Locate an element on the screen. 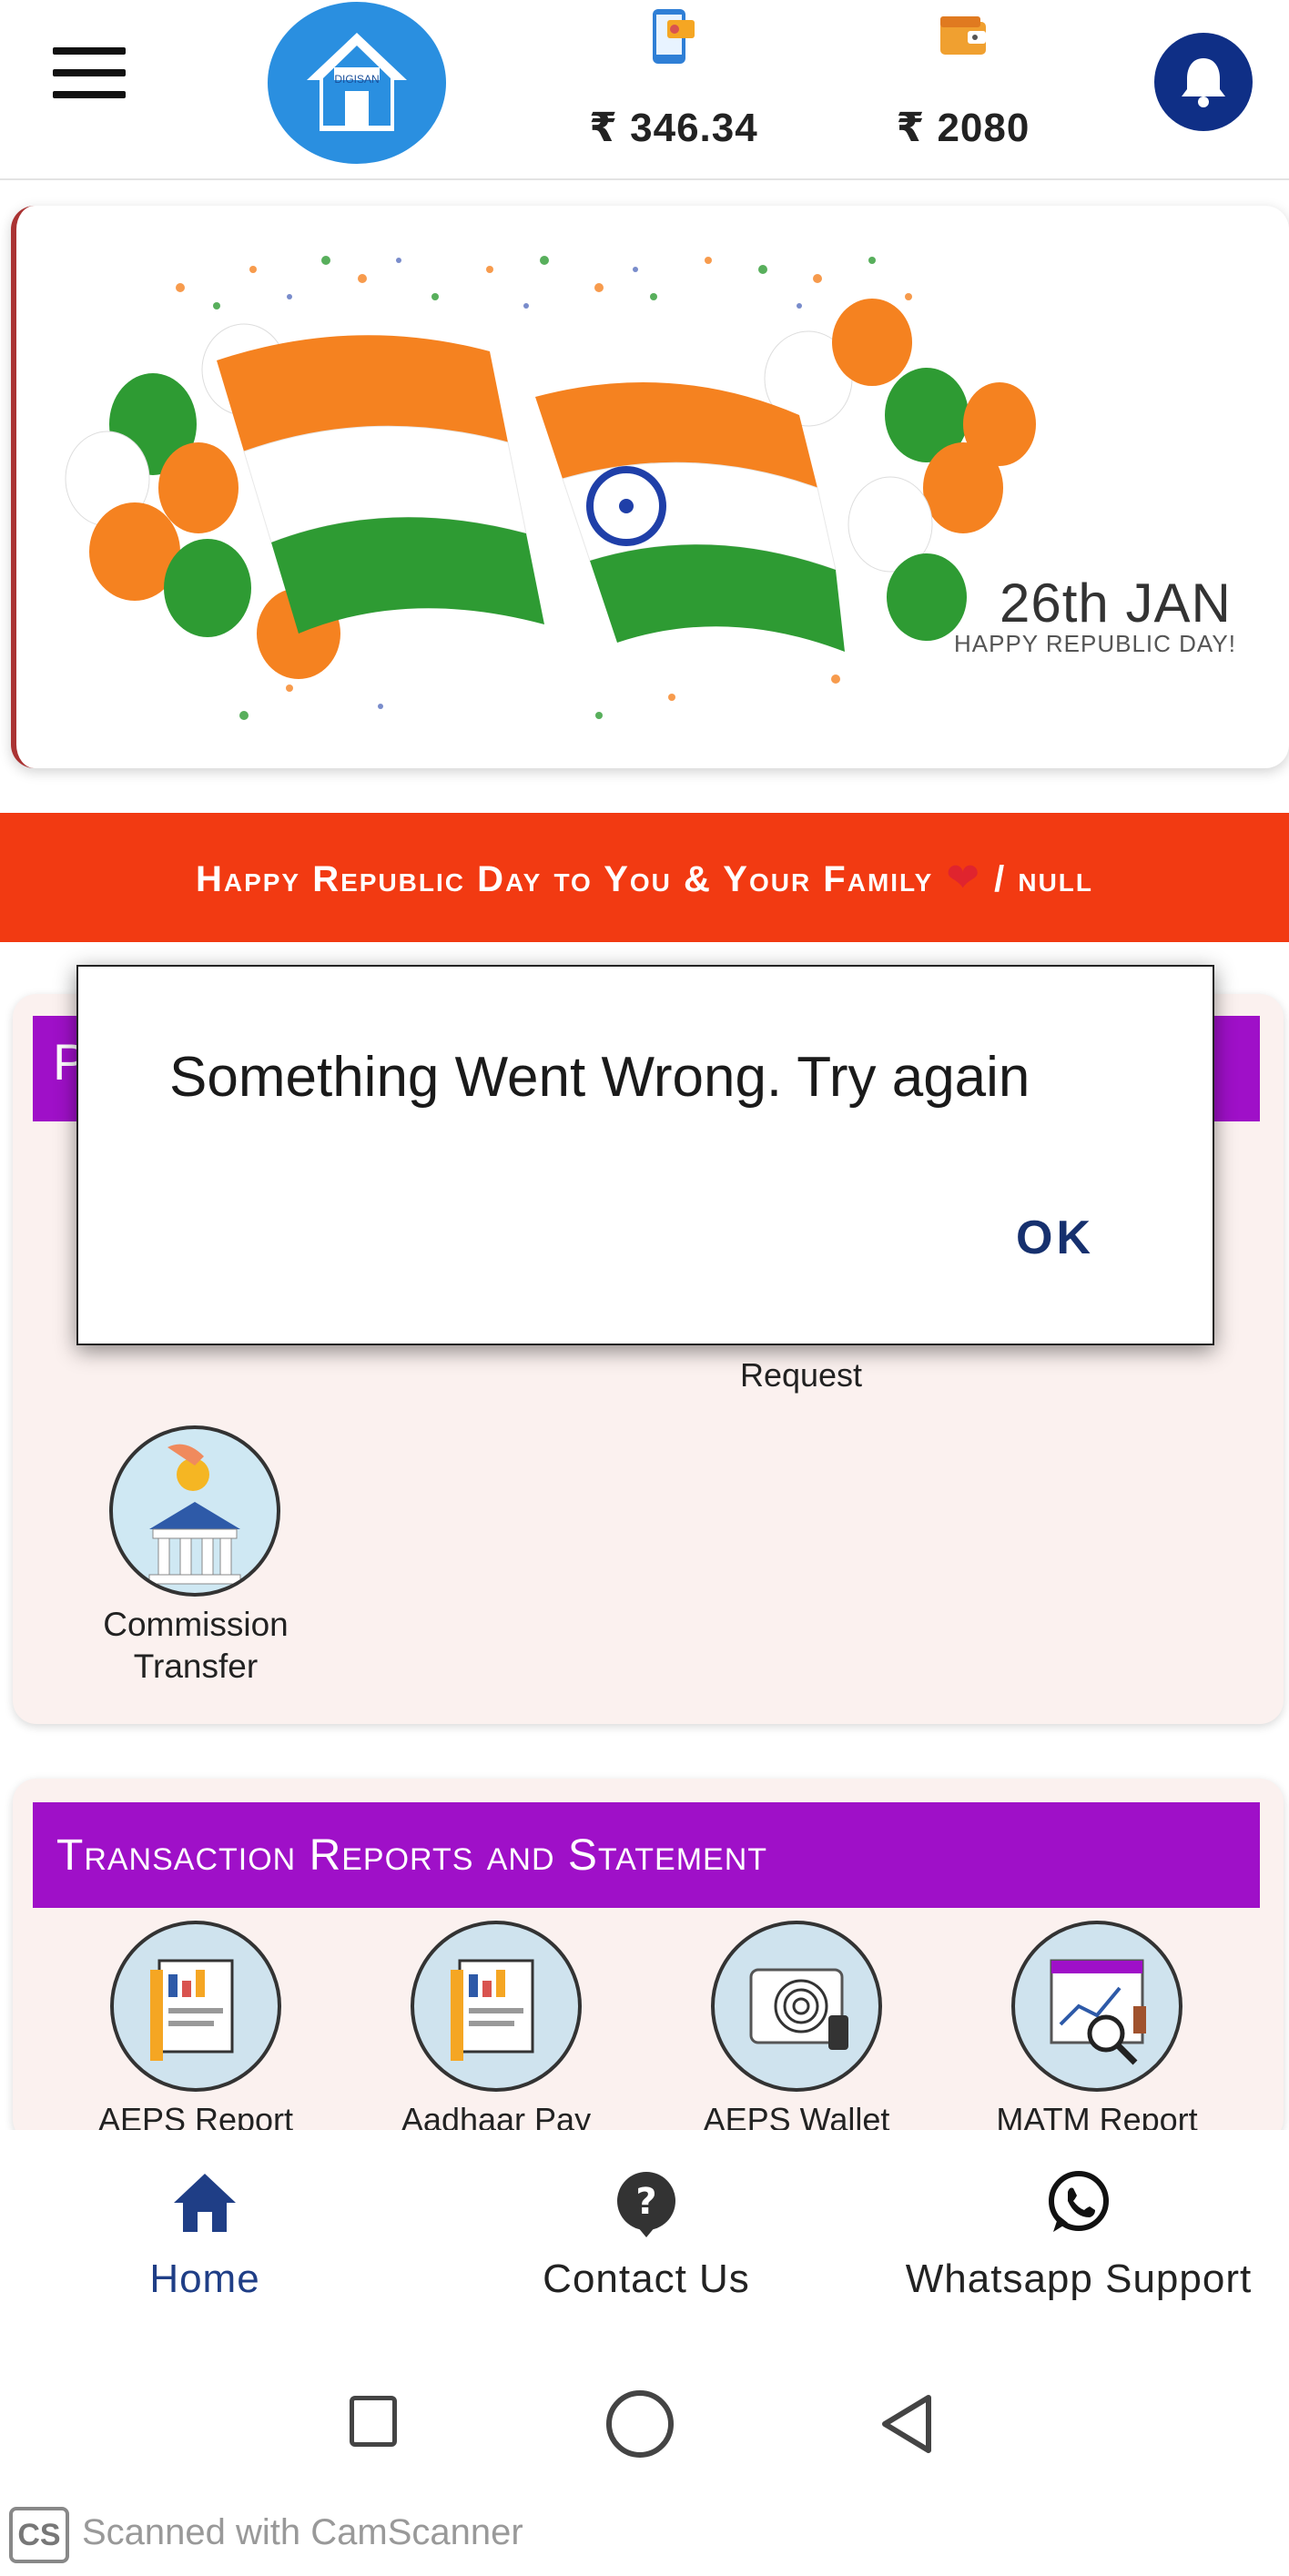  aeps-wallet-item: AEPS Wallet is located at coordinates (796, 2030).